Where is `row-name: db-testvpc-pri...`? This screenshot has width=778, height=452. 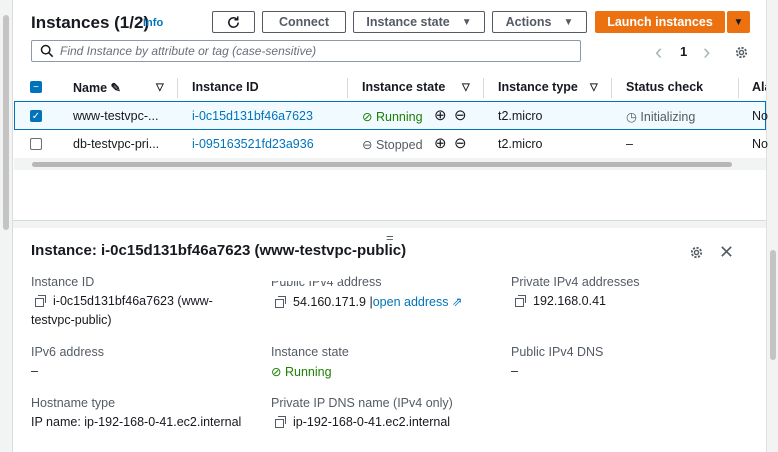
row-name: db-testvpc-pri... is located at coordinates (116, 144).